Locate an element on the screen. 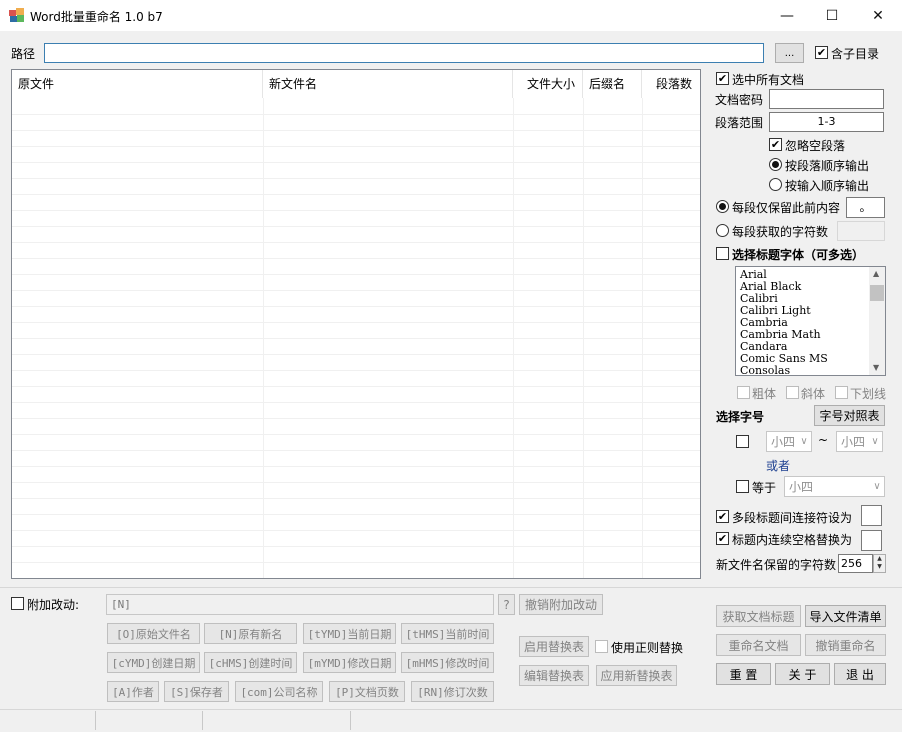 This screenshot has width=902, height=732. italic-label: 斜体 is located at coordinates (813, 393).